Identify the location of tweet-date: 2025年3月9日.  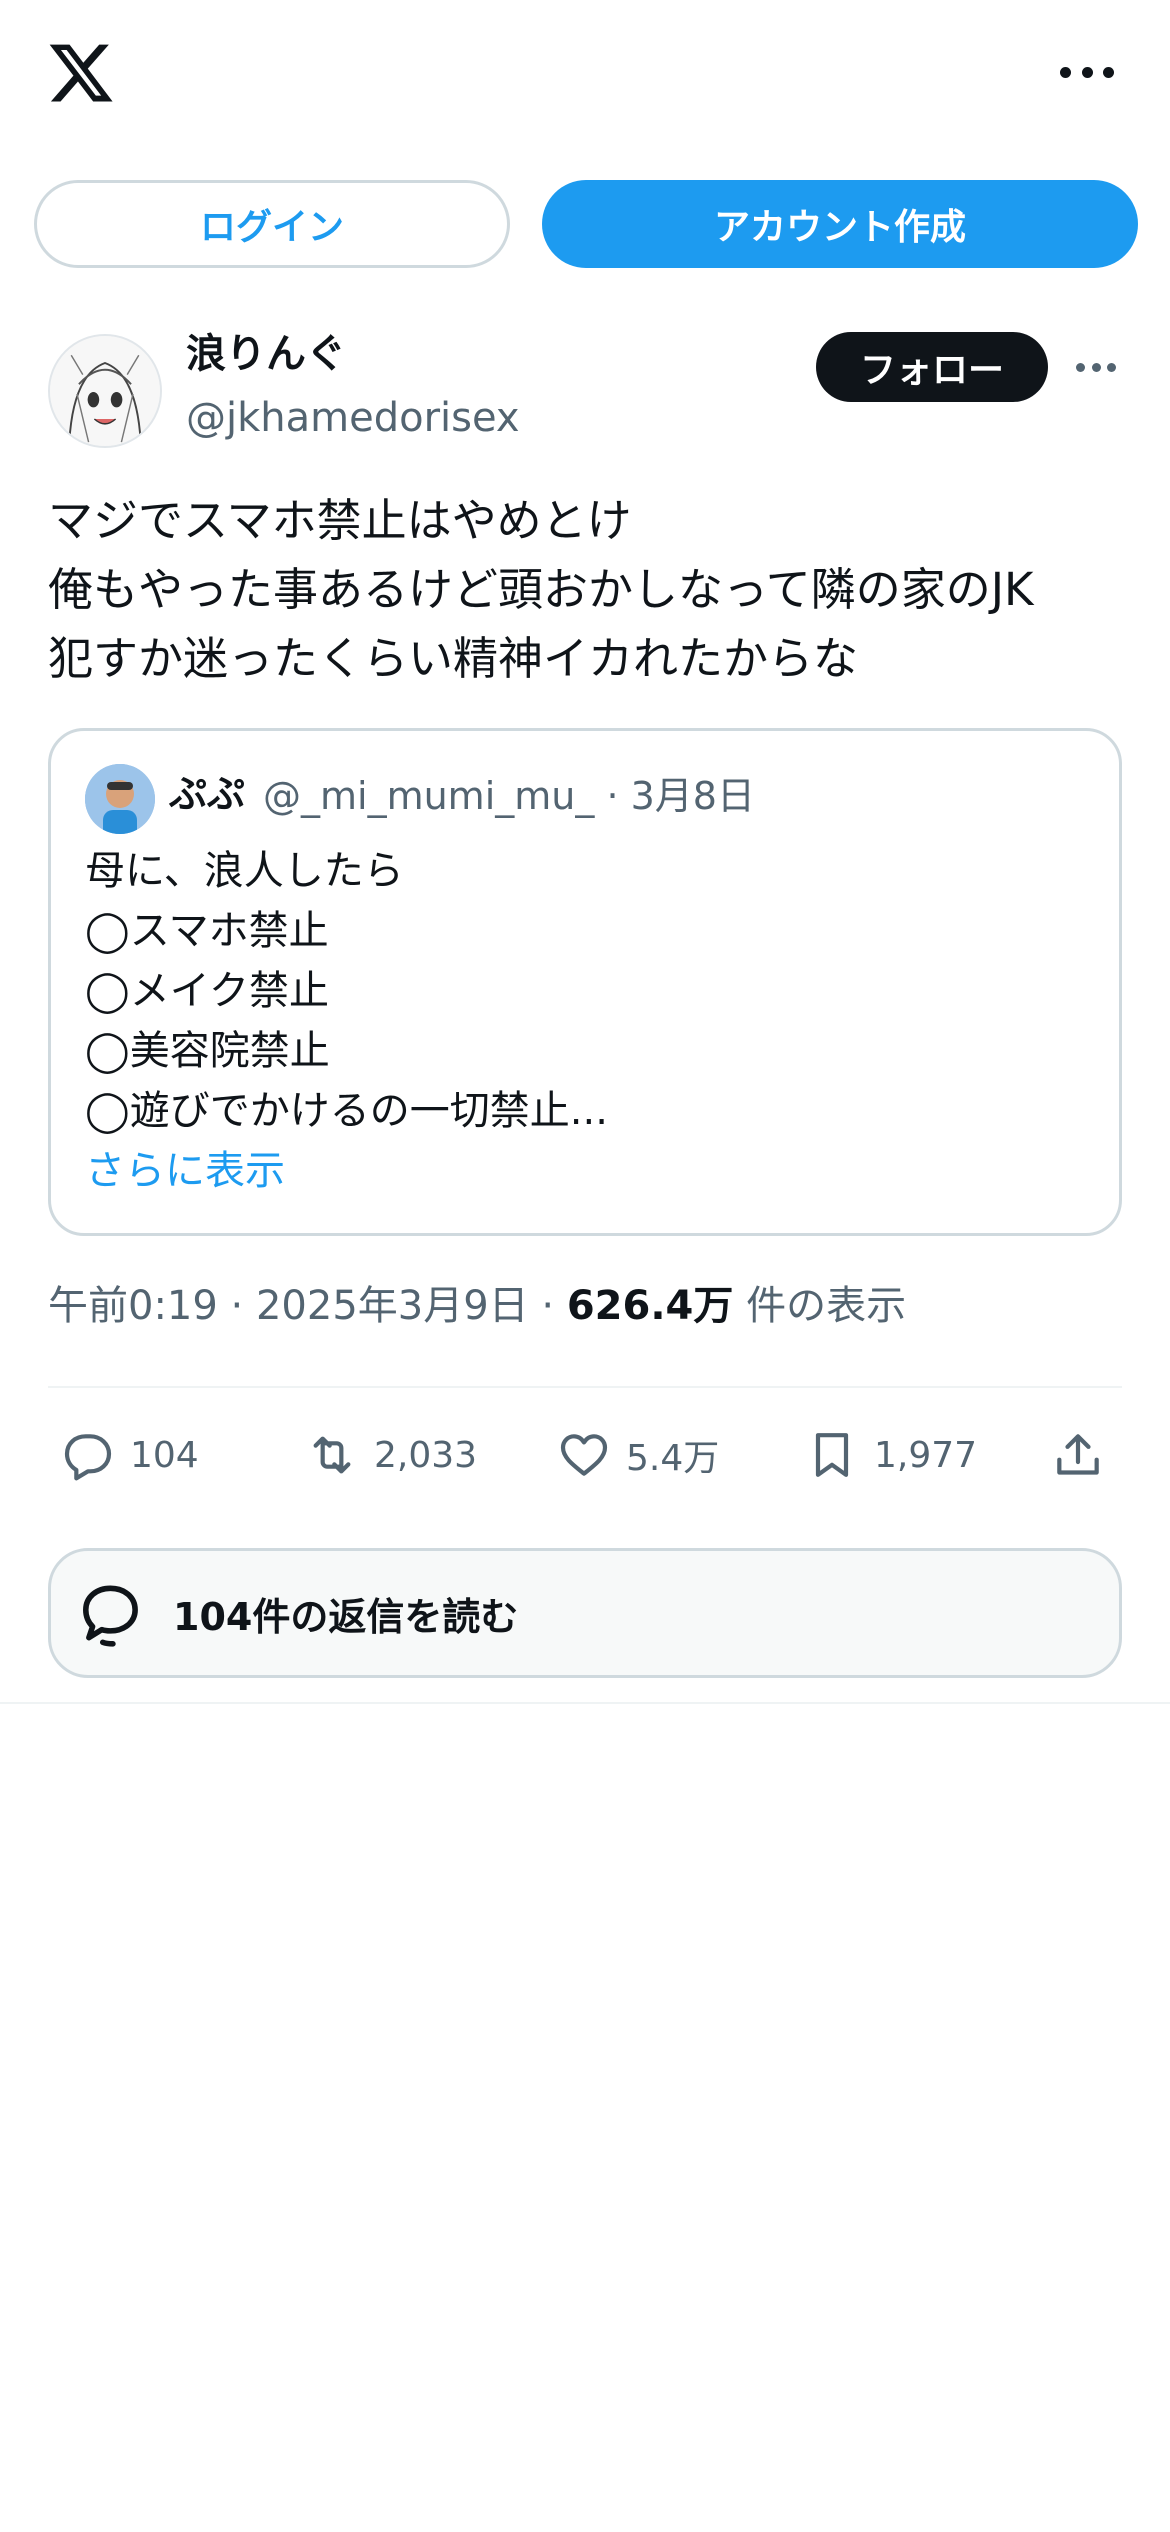
(392, 1306).